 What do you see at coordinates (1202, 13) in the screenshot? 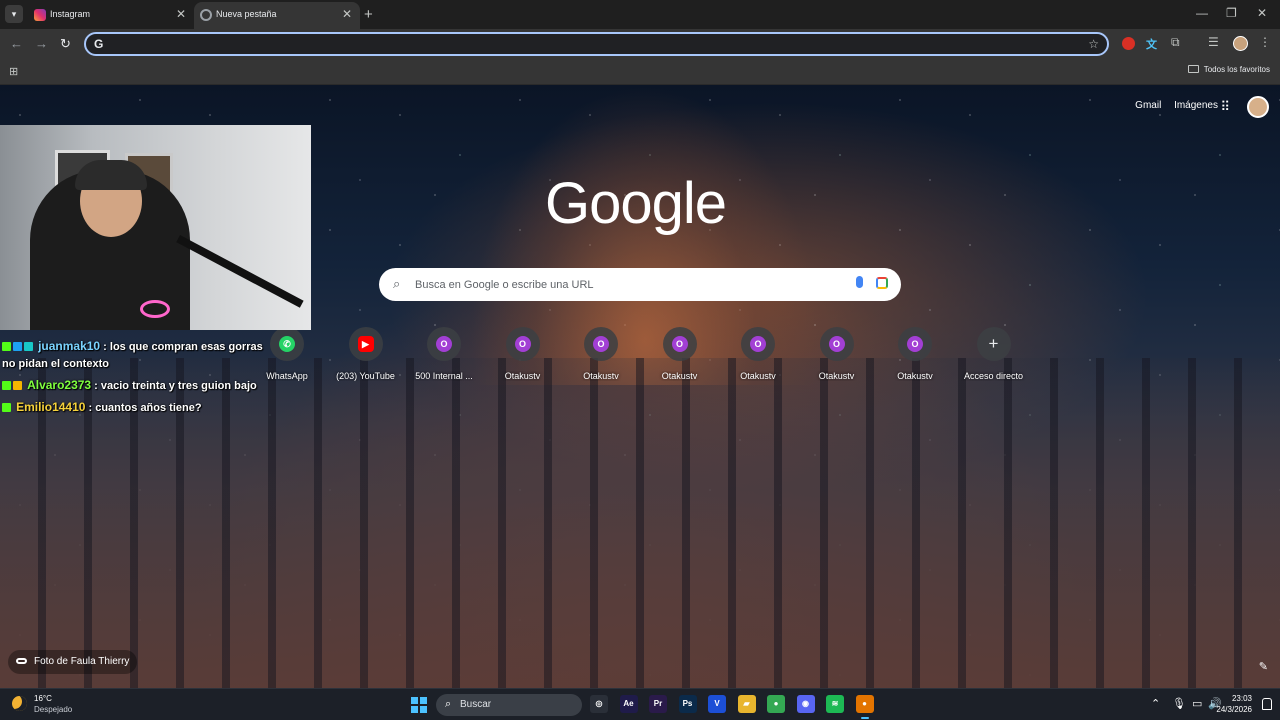
I see `minimize-button: —` at bounding box center [1202, 13].